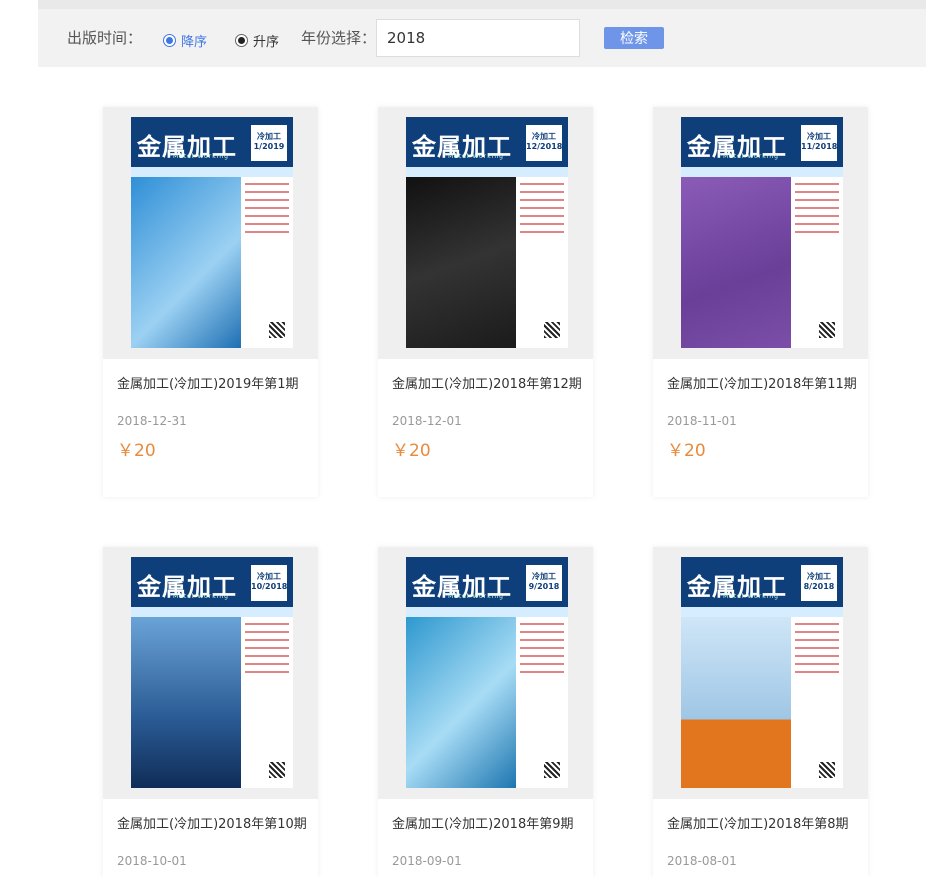 Image resolution: width=926 pixels, height=877 pixels. I want to click on magazine-cover: 金属加工 Metal Working 冷加工 11/2018, so click(762, 232).